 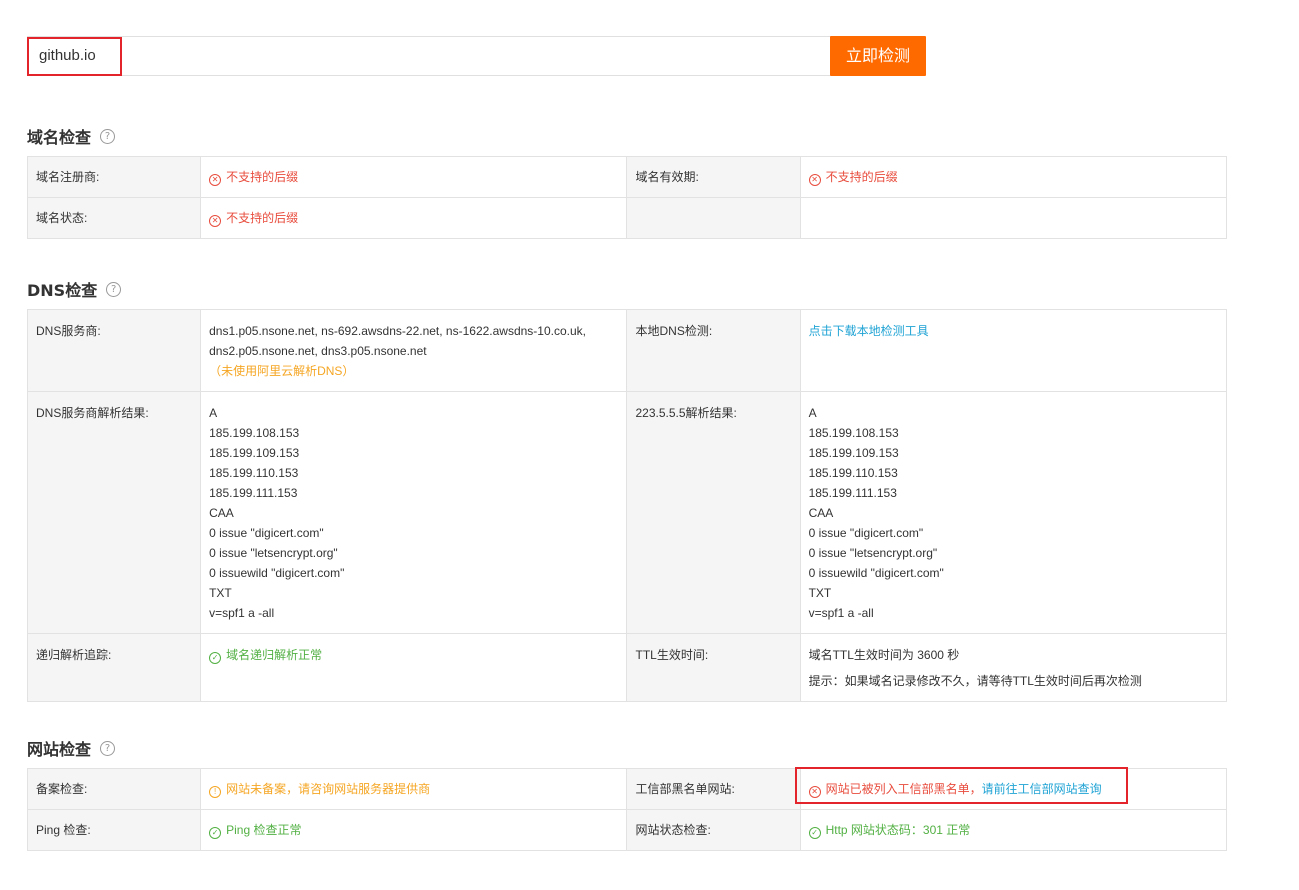 What do you see at coordinates (414, 177) in the screenshot?
I see `registrar-value: ✕ 不支持的后缀` at bounding box center [414, 177].